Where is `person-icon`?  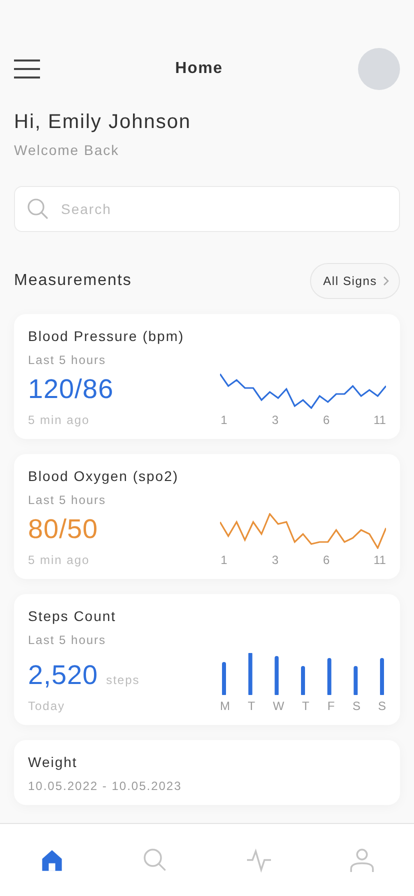
person-icon is located at coordinates (362, 860).